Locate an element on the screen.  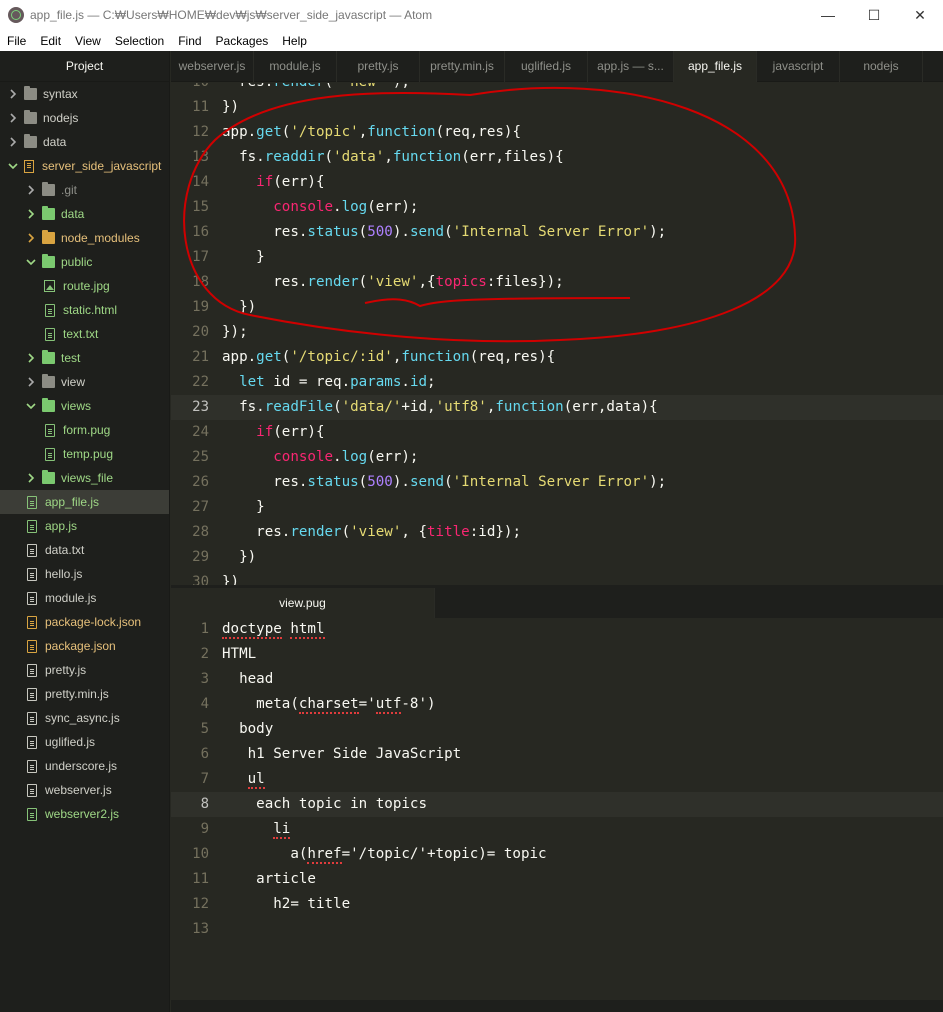
code-line: 30}) is located at coordinates (557, 577).